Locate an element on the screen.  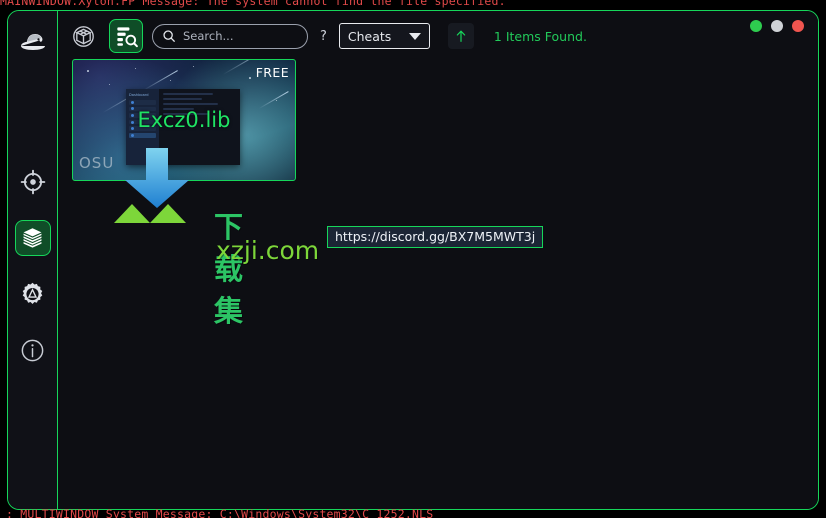
tab-store is located at coordinates (83, 36).